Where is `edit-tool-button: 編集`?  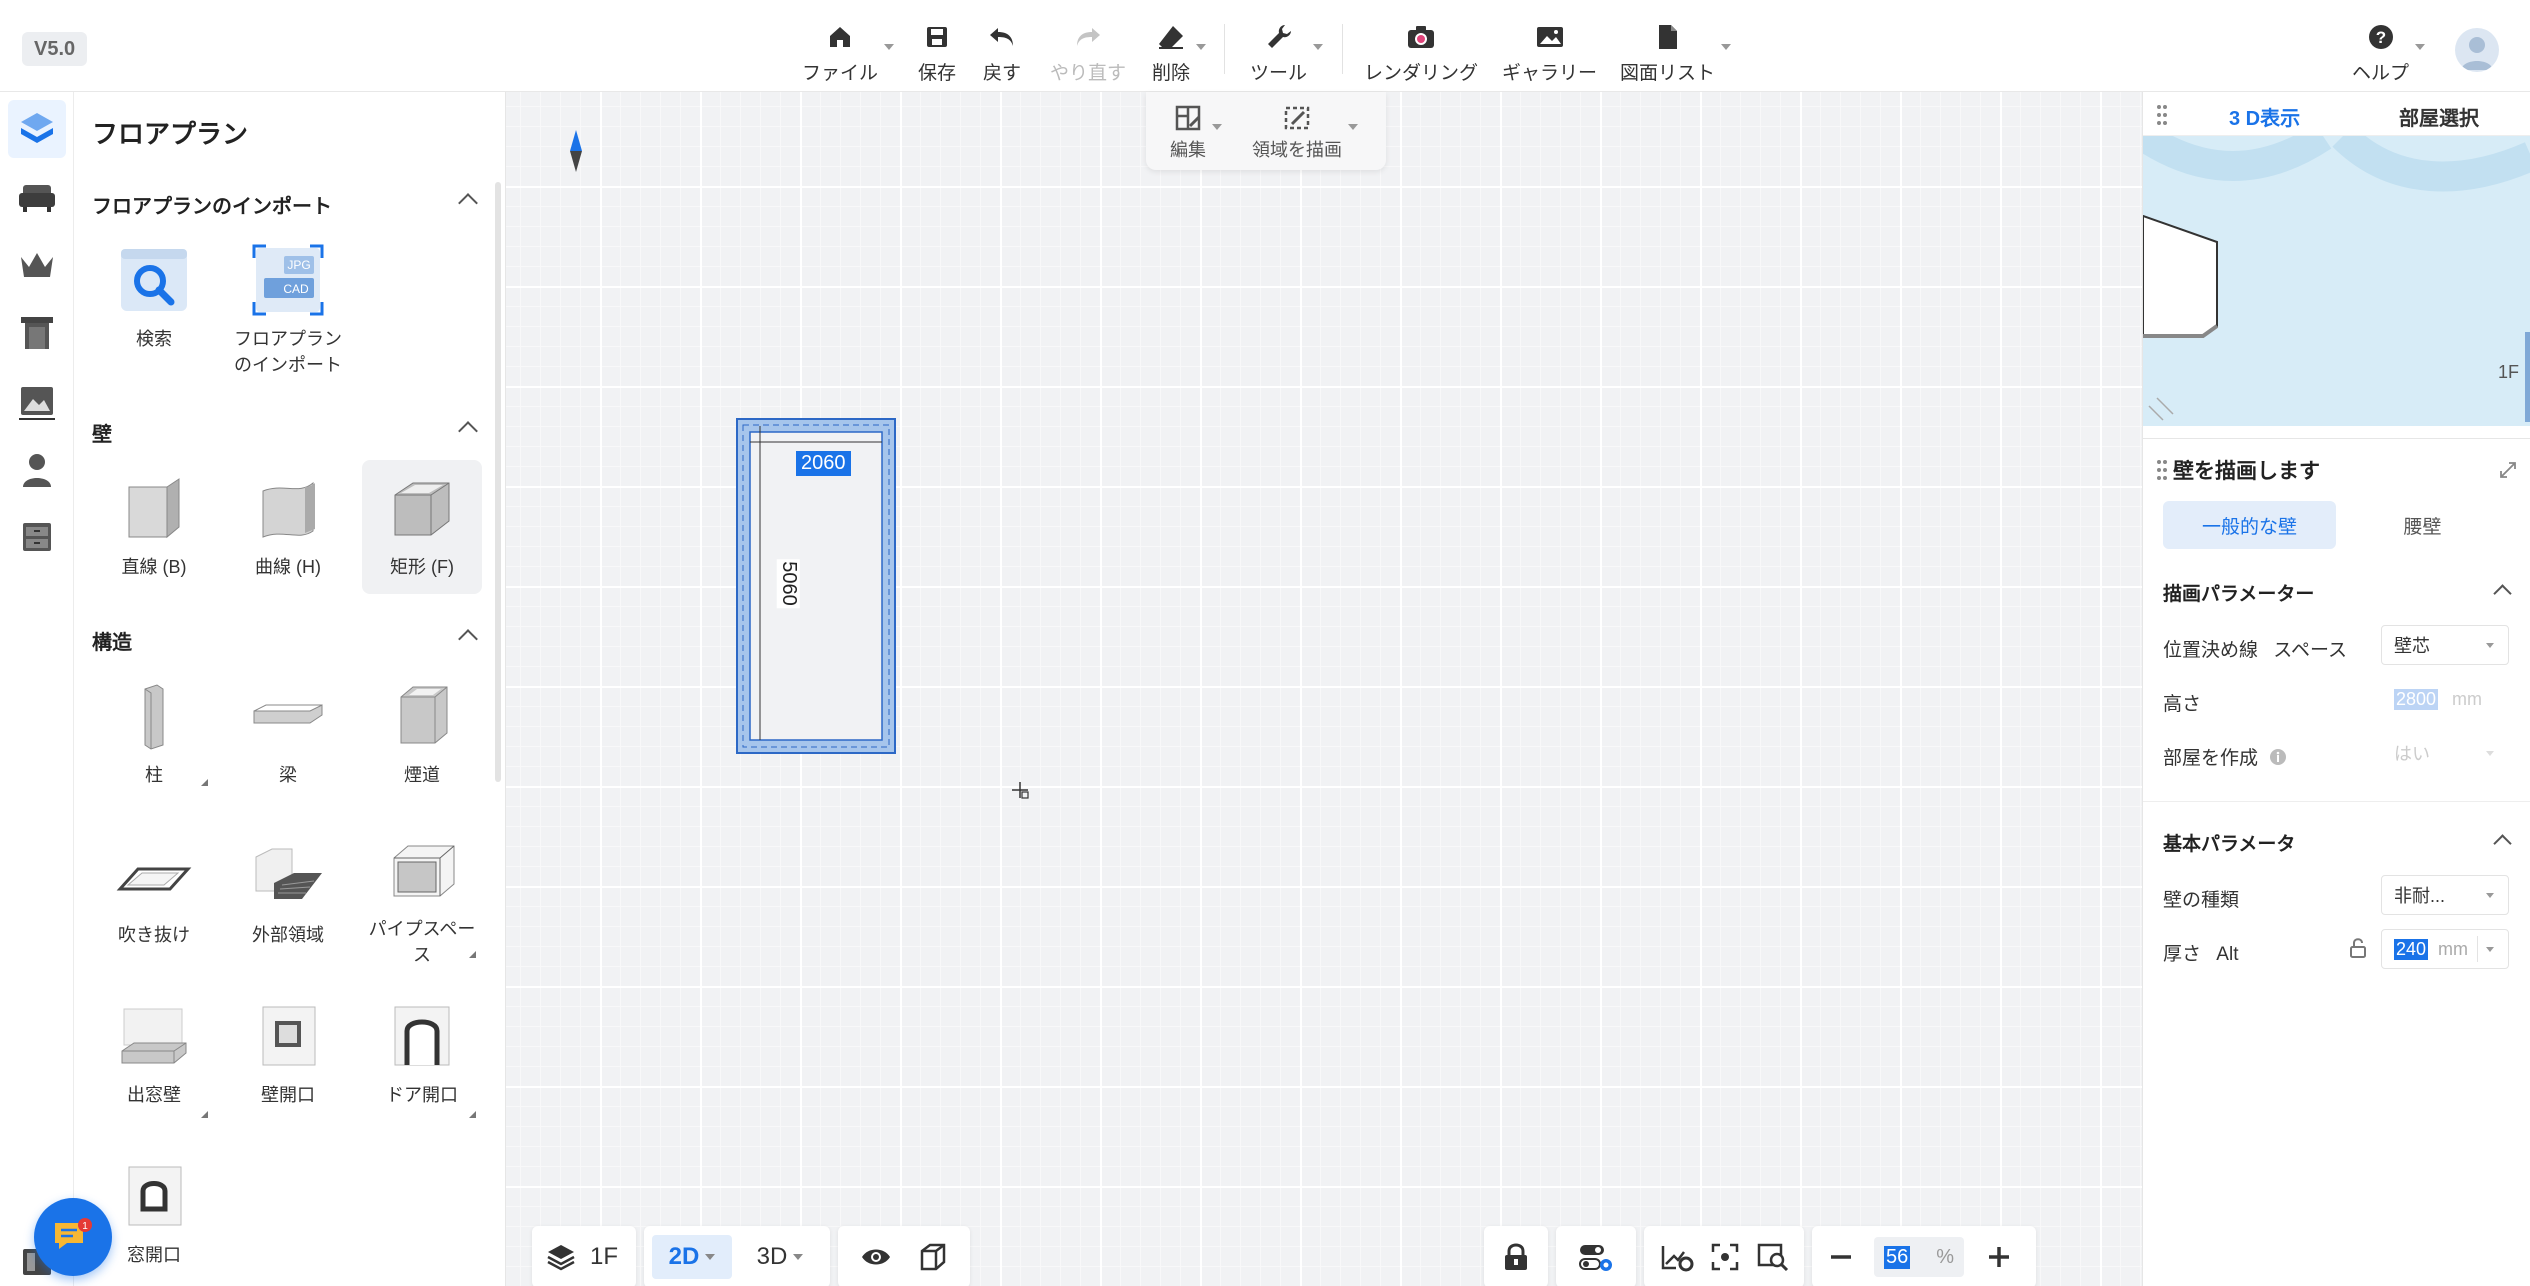 edit-tool-button: 編集 is located at coordinates (1196, 133).